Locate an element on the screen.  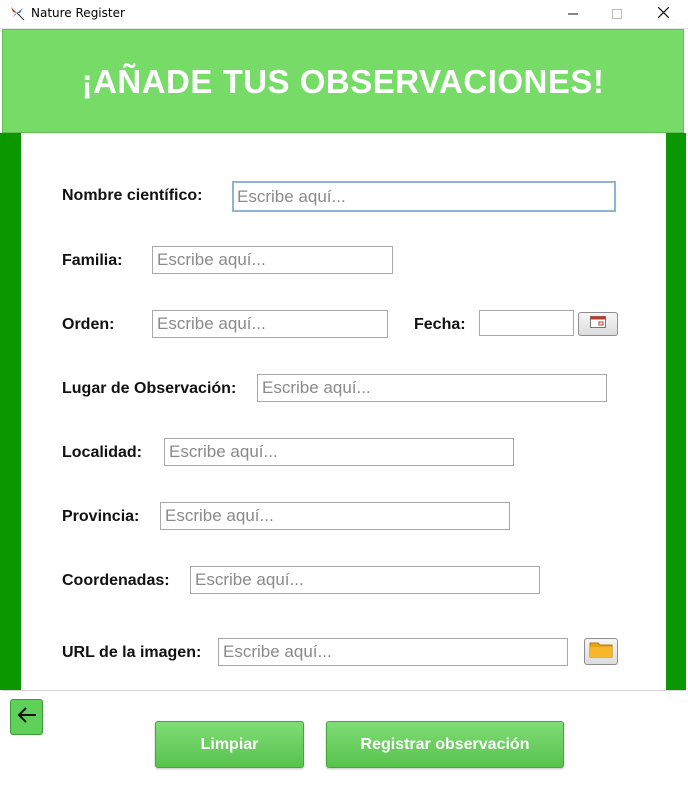
page-title: ¡AÑADE TUS OBSERVACIONES! is located at coordinates (343, 81).